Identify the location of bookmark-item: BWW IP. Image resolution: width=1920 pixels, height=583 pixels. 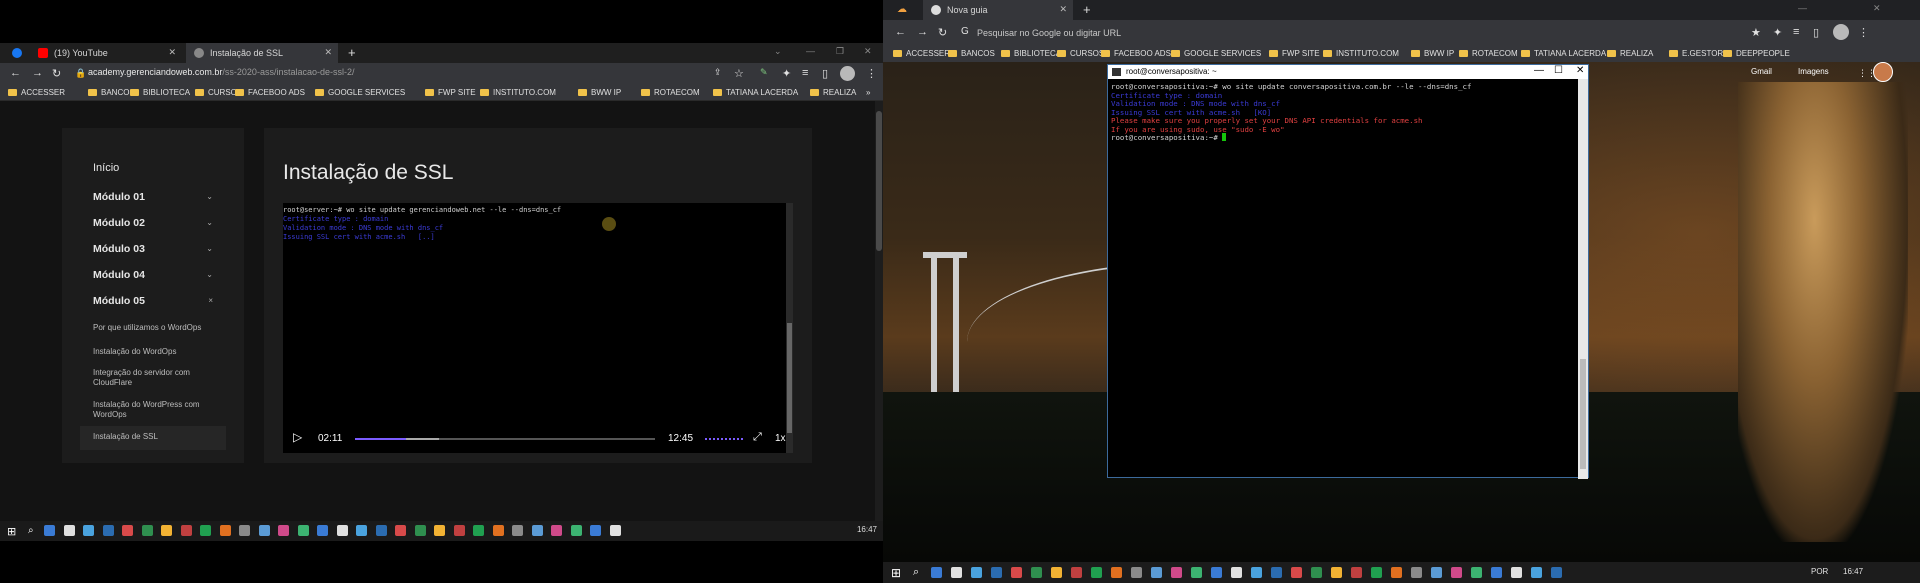
(599, 92).